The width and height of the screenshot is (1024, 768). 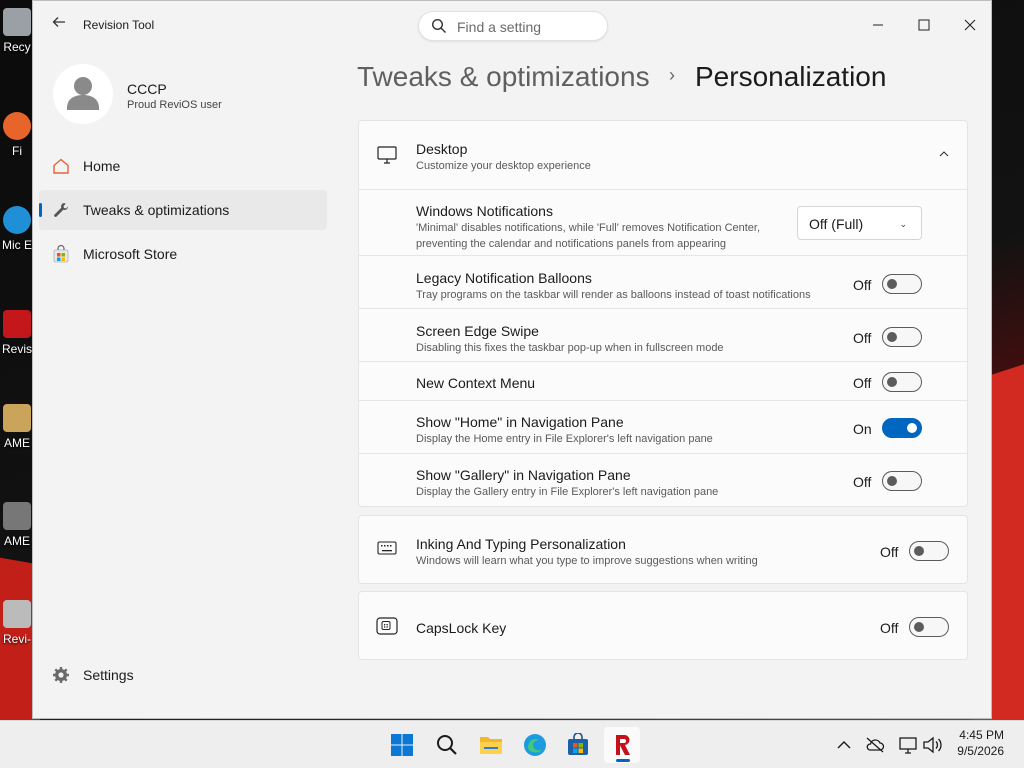 I want to click on back-arrow-icon, so click(x=58, y=22).